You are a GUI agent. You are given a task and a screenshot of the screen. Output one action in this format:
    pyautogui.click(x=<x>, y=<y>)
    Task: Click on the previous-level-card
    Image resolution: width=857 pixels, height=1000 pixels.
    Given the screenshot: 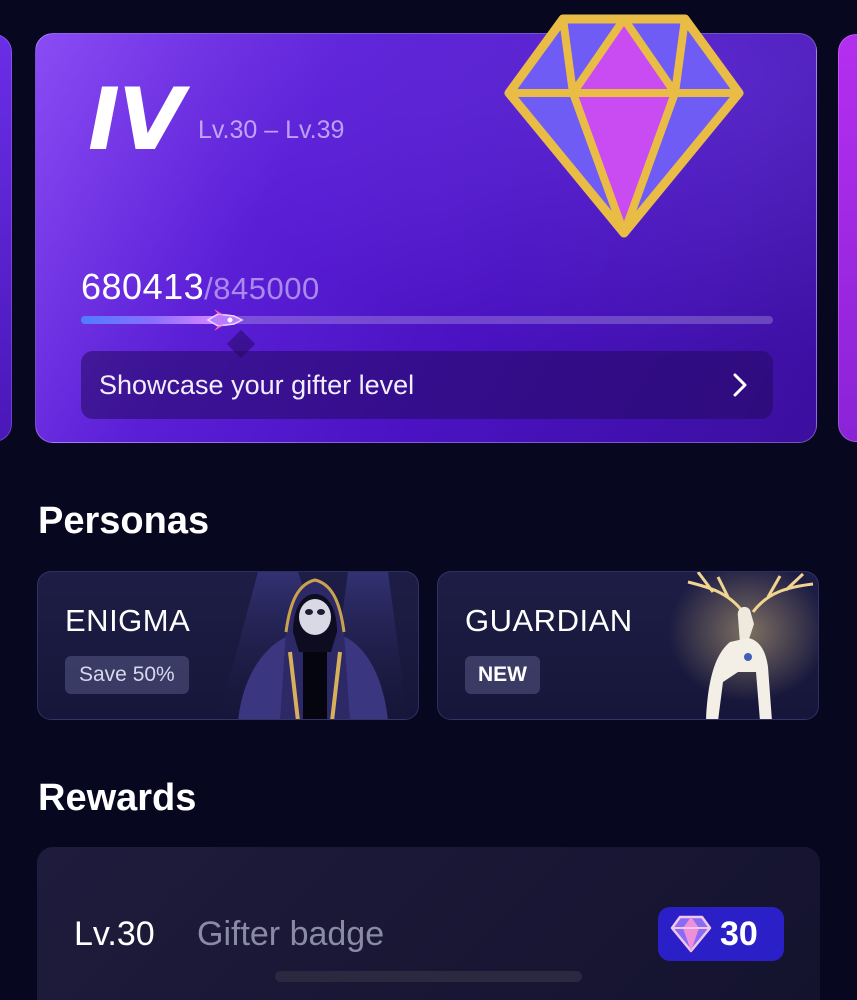 What is the action you would take?
    pyautogui.click(x=6, y=238)
    